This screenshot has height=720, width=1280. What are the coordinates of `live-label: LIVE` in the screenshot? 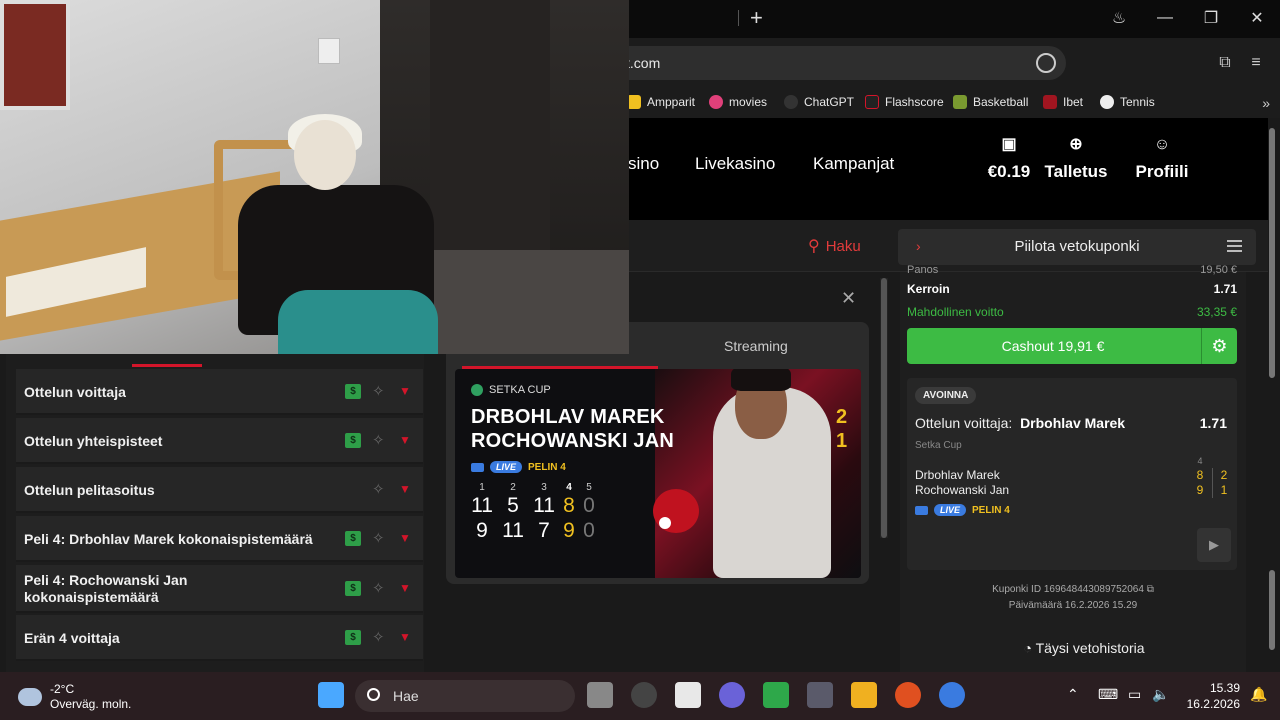 It's located at (950, 510).